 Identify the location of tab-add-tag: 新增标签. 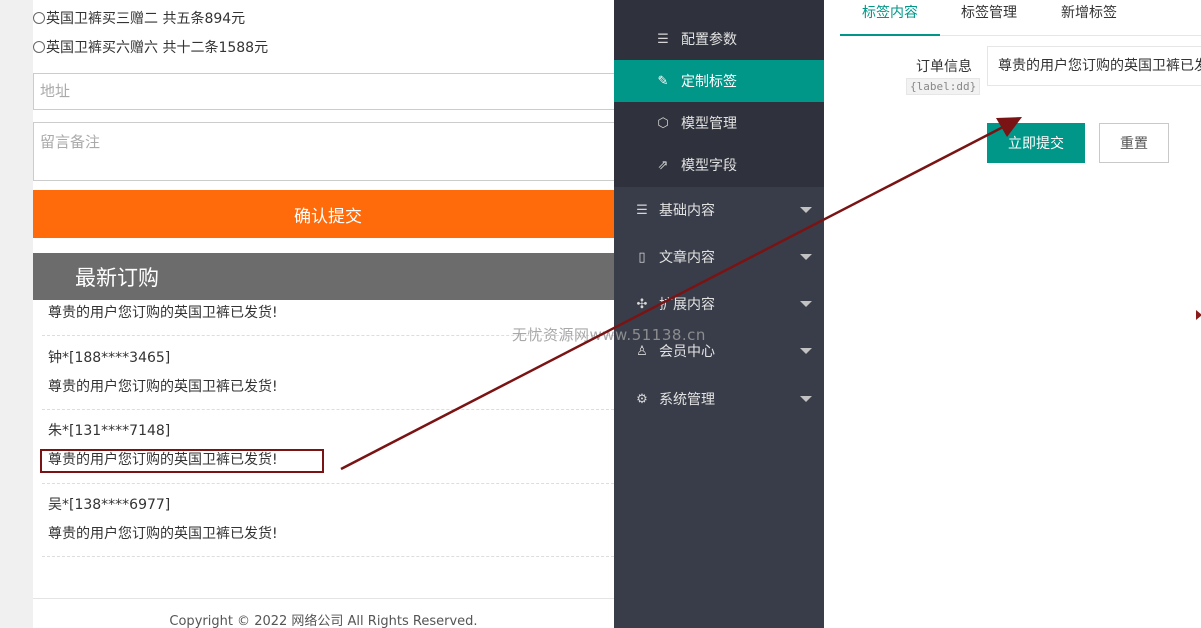
(1089, 18).